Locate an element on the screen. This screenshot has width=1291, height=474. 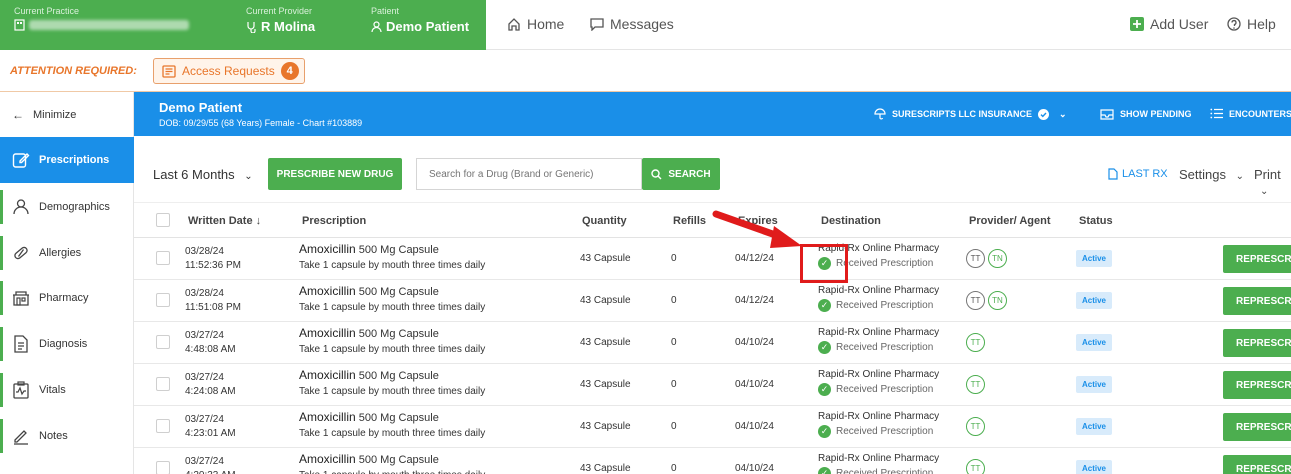
expires: 04/10/24 is located at coordinates (754, 342).